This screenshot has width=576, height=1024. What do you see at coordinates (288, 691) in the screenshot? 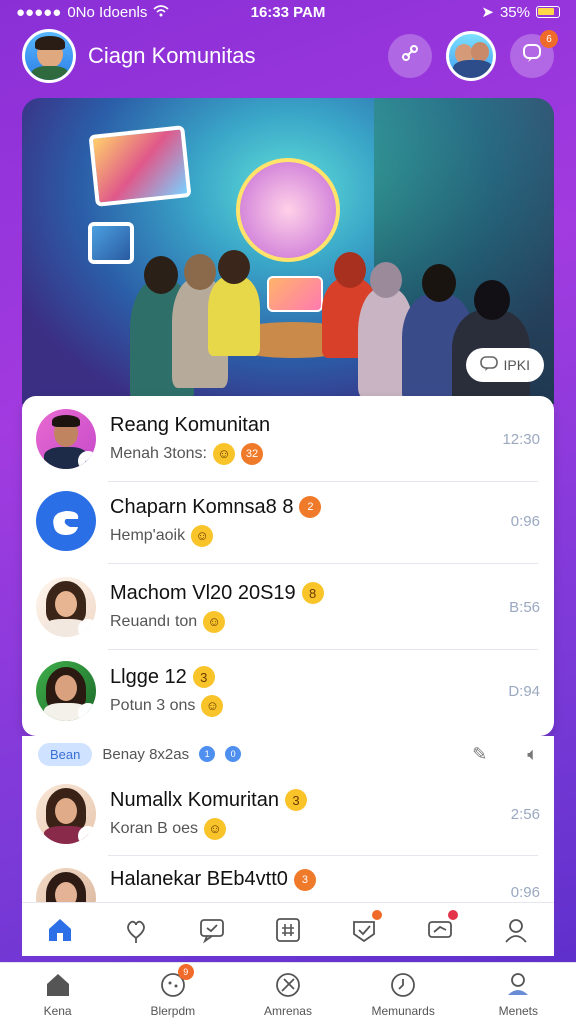
I see `list-item: ◔ Llgge 12 3 Potun 3 ons ☺ D:94` at bounding box center [288, 691].